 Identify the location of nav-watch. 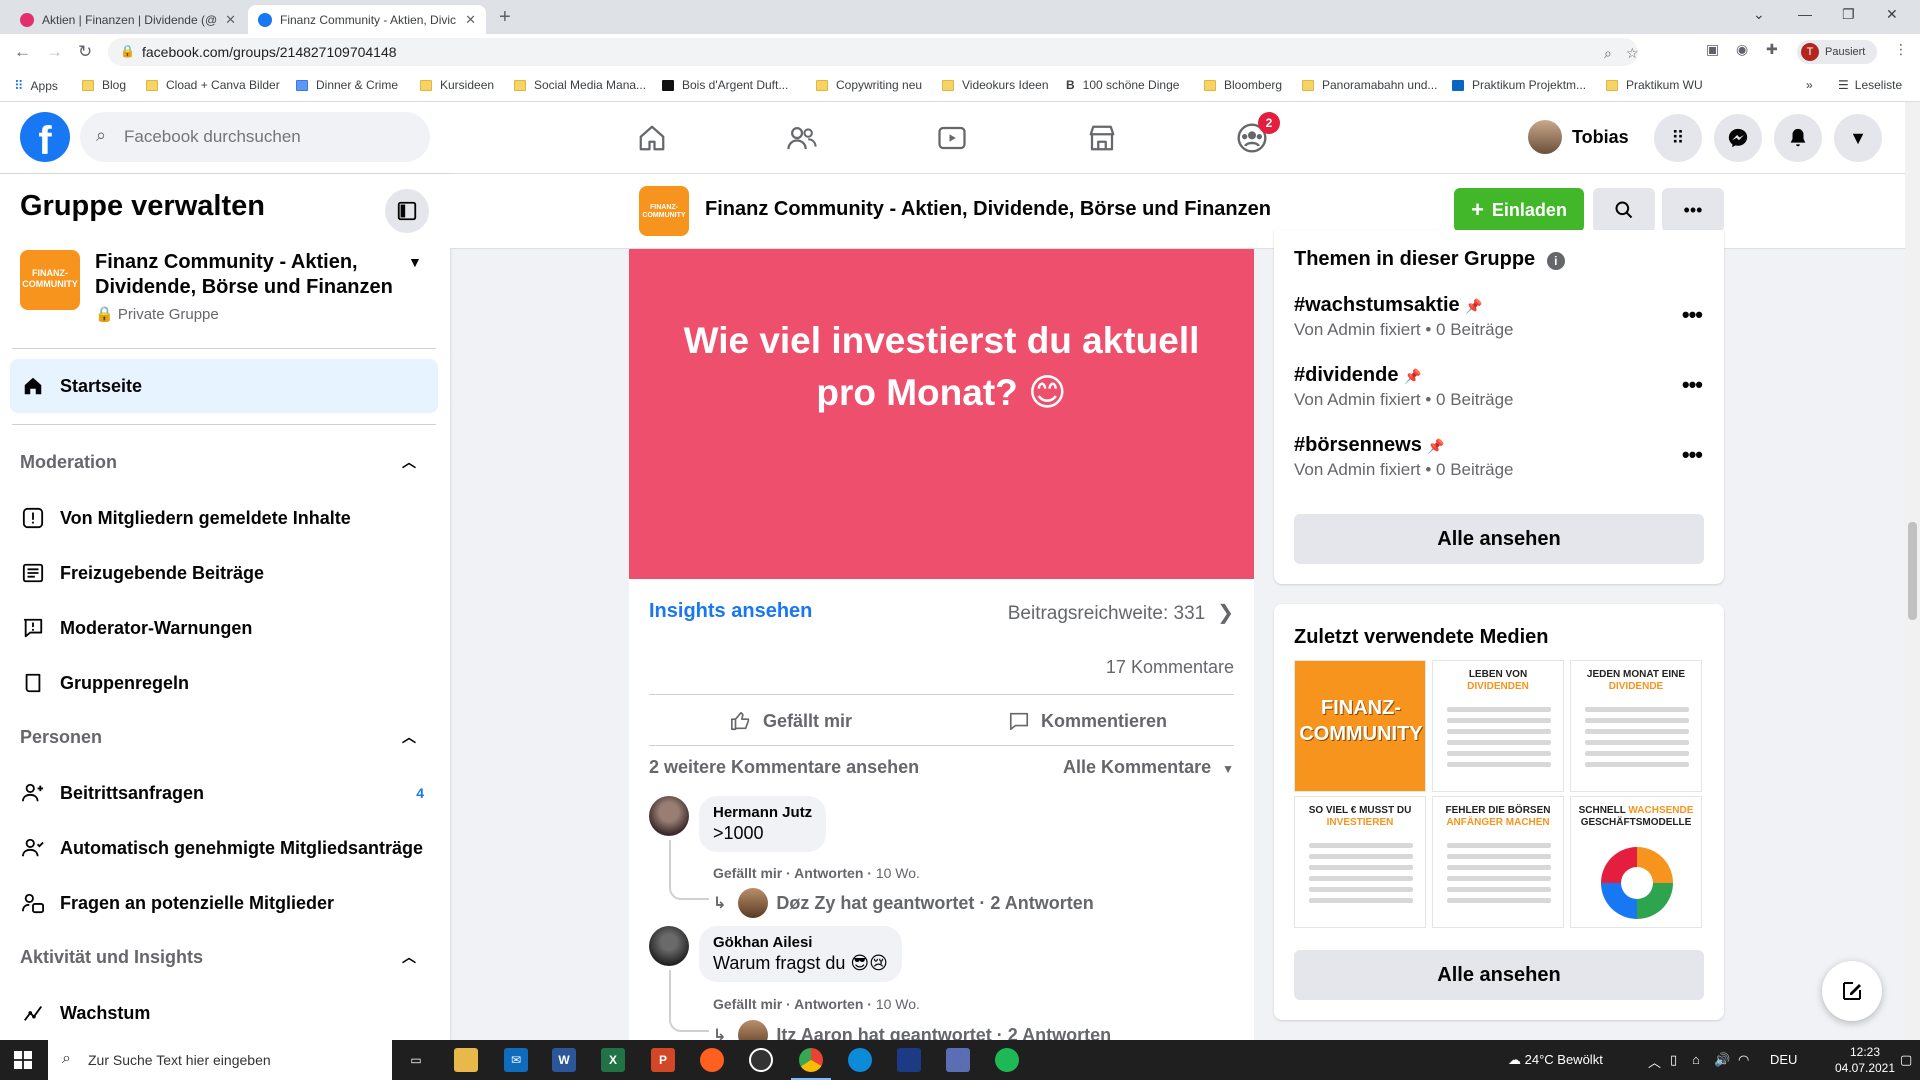
(952, 138).